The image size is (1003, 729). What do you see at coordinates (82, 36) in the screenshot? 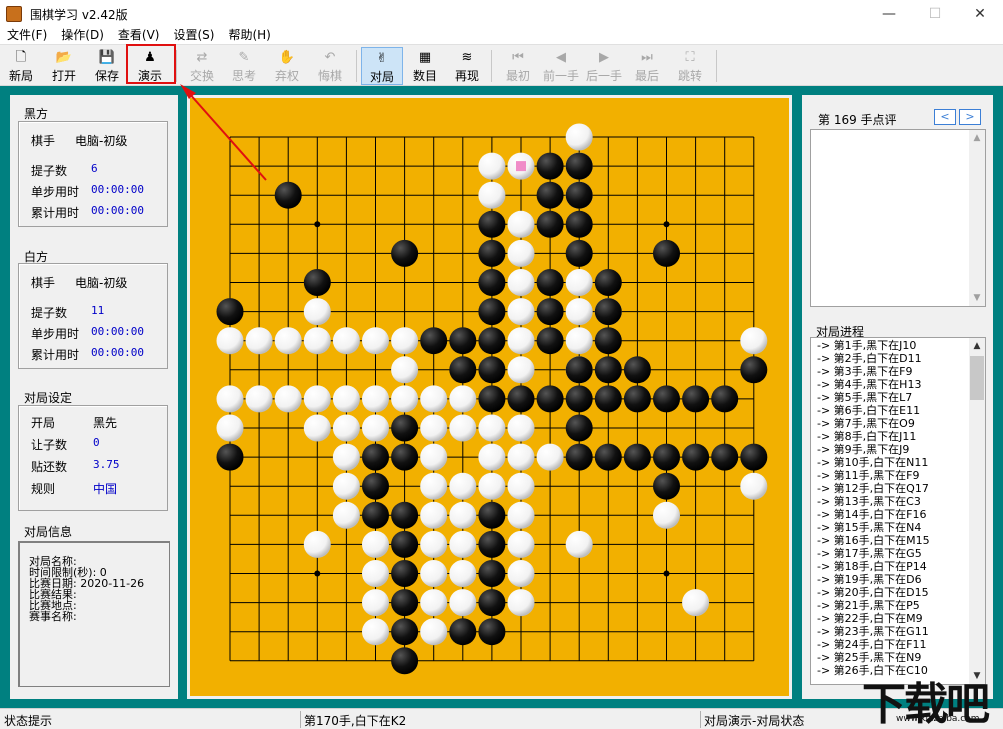
I see `menu-operate: 操作(D)` at bounding box center [82, 36].